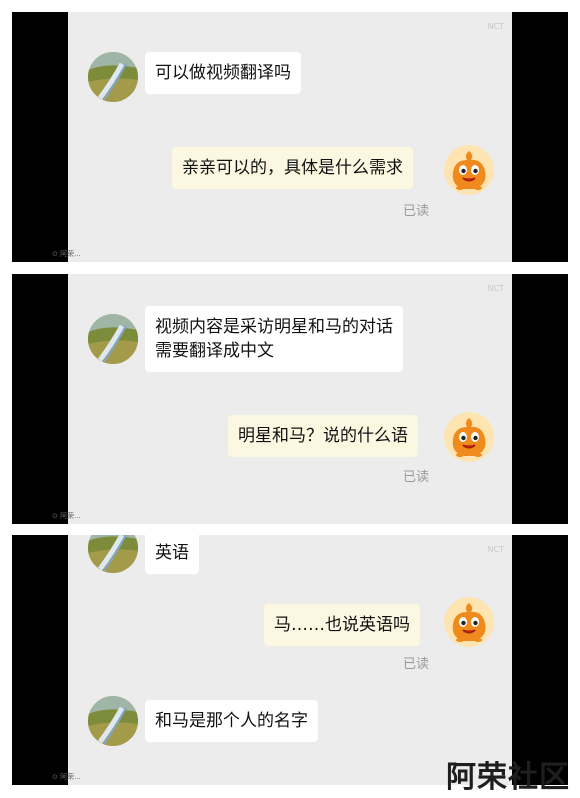  Describe the element at coordinates (172, 554) in the screenshot. I see `incoming-message: 英语` at that location.